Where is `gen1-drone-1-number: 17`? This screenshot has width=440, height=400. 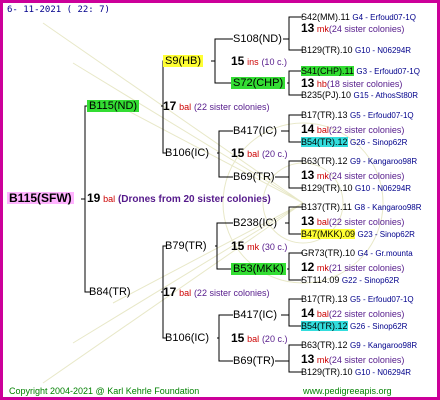
gen1-drone-1-number: 17 is located at coordinates (170, 106).